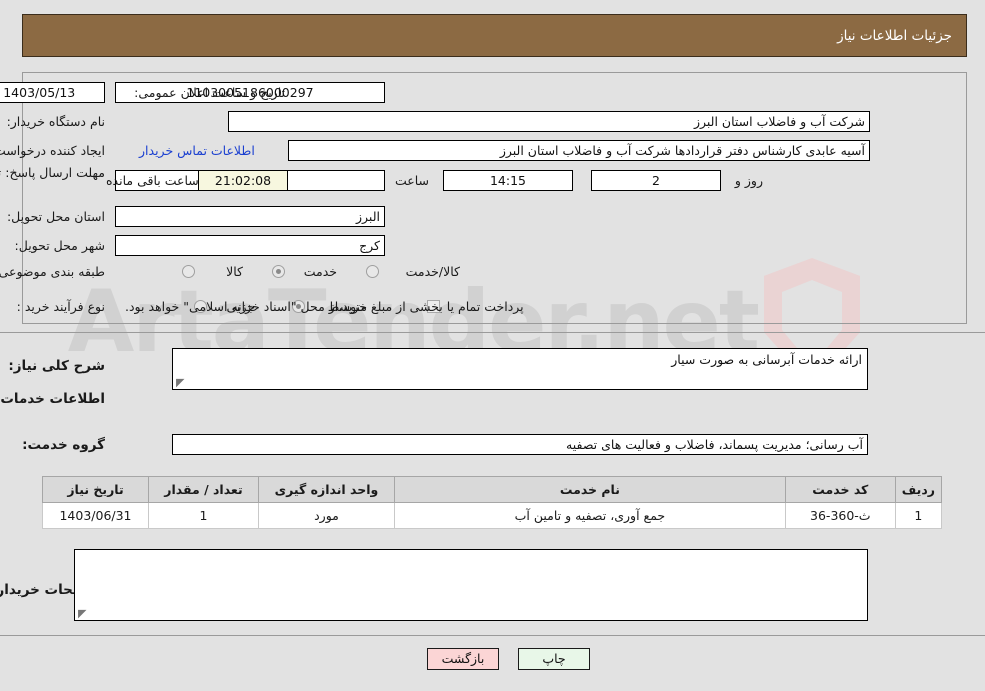 The height and width of the screenshot is (691, 985). Describe the element at coordinates (590, 515) in the screenshot. I see `cell-name: جمع آوری، تصفیه و تامین آب` at that location.